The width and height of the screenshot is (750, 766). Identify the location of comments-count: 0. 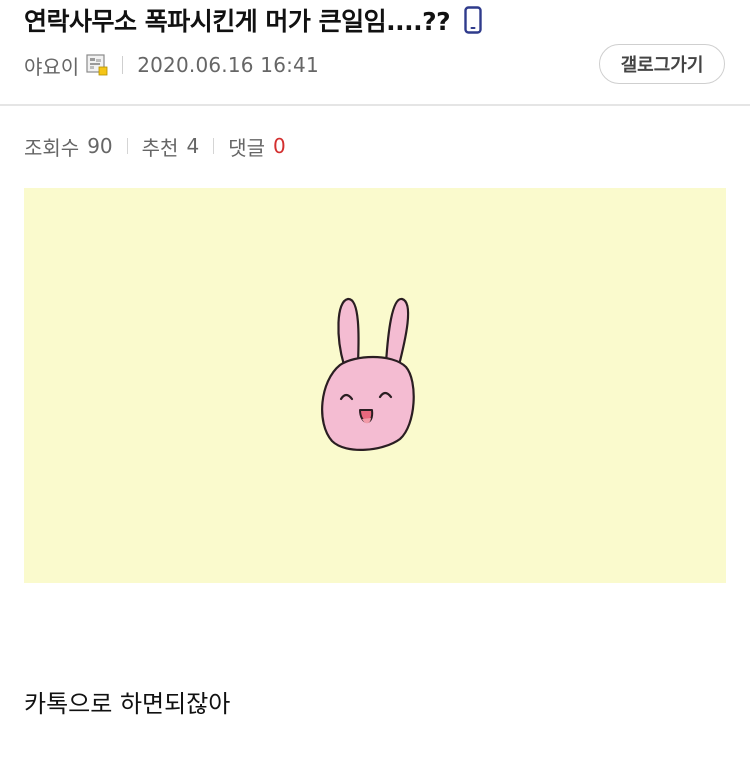
(279, 146).